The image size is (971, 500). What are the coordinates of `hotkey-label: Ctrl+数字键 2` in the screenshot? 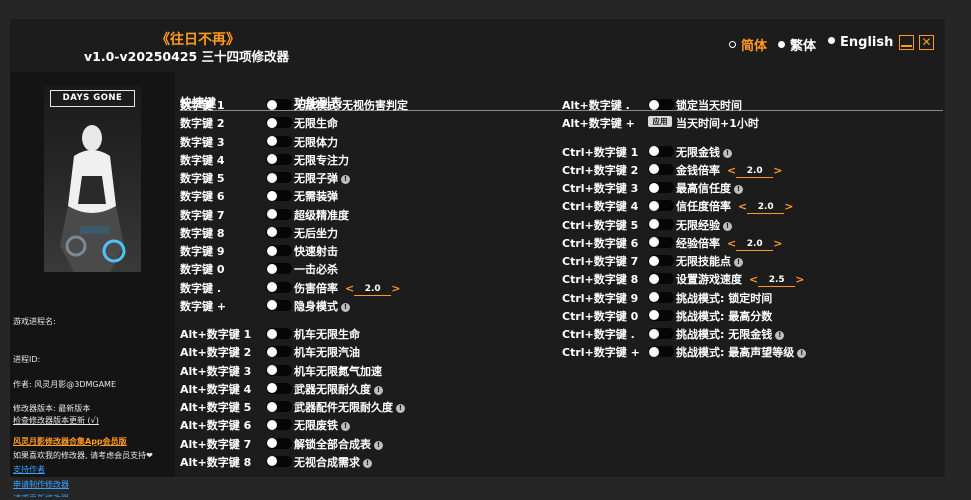 It's located at (600, 170).